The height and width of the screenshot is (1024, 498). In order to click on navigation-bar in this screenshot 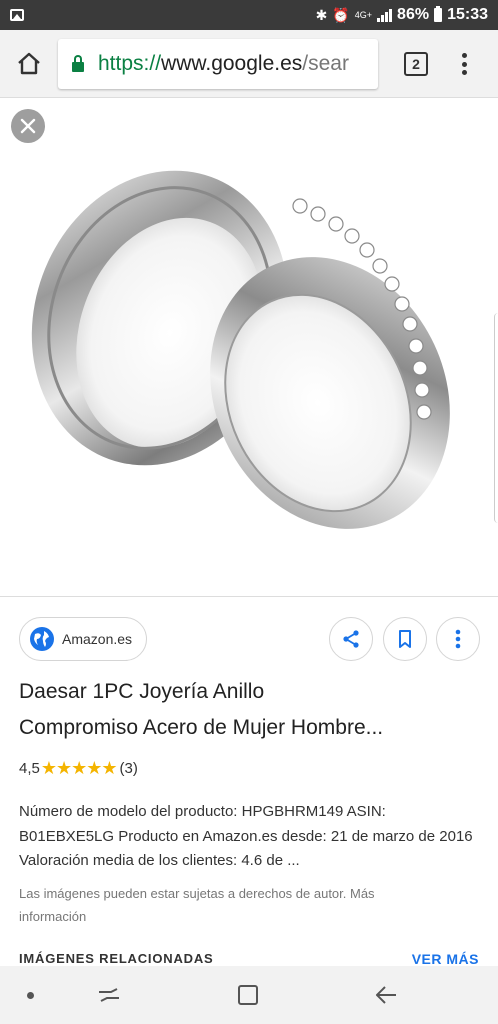, I will do `click(249, 995)`.